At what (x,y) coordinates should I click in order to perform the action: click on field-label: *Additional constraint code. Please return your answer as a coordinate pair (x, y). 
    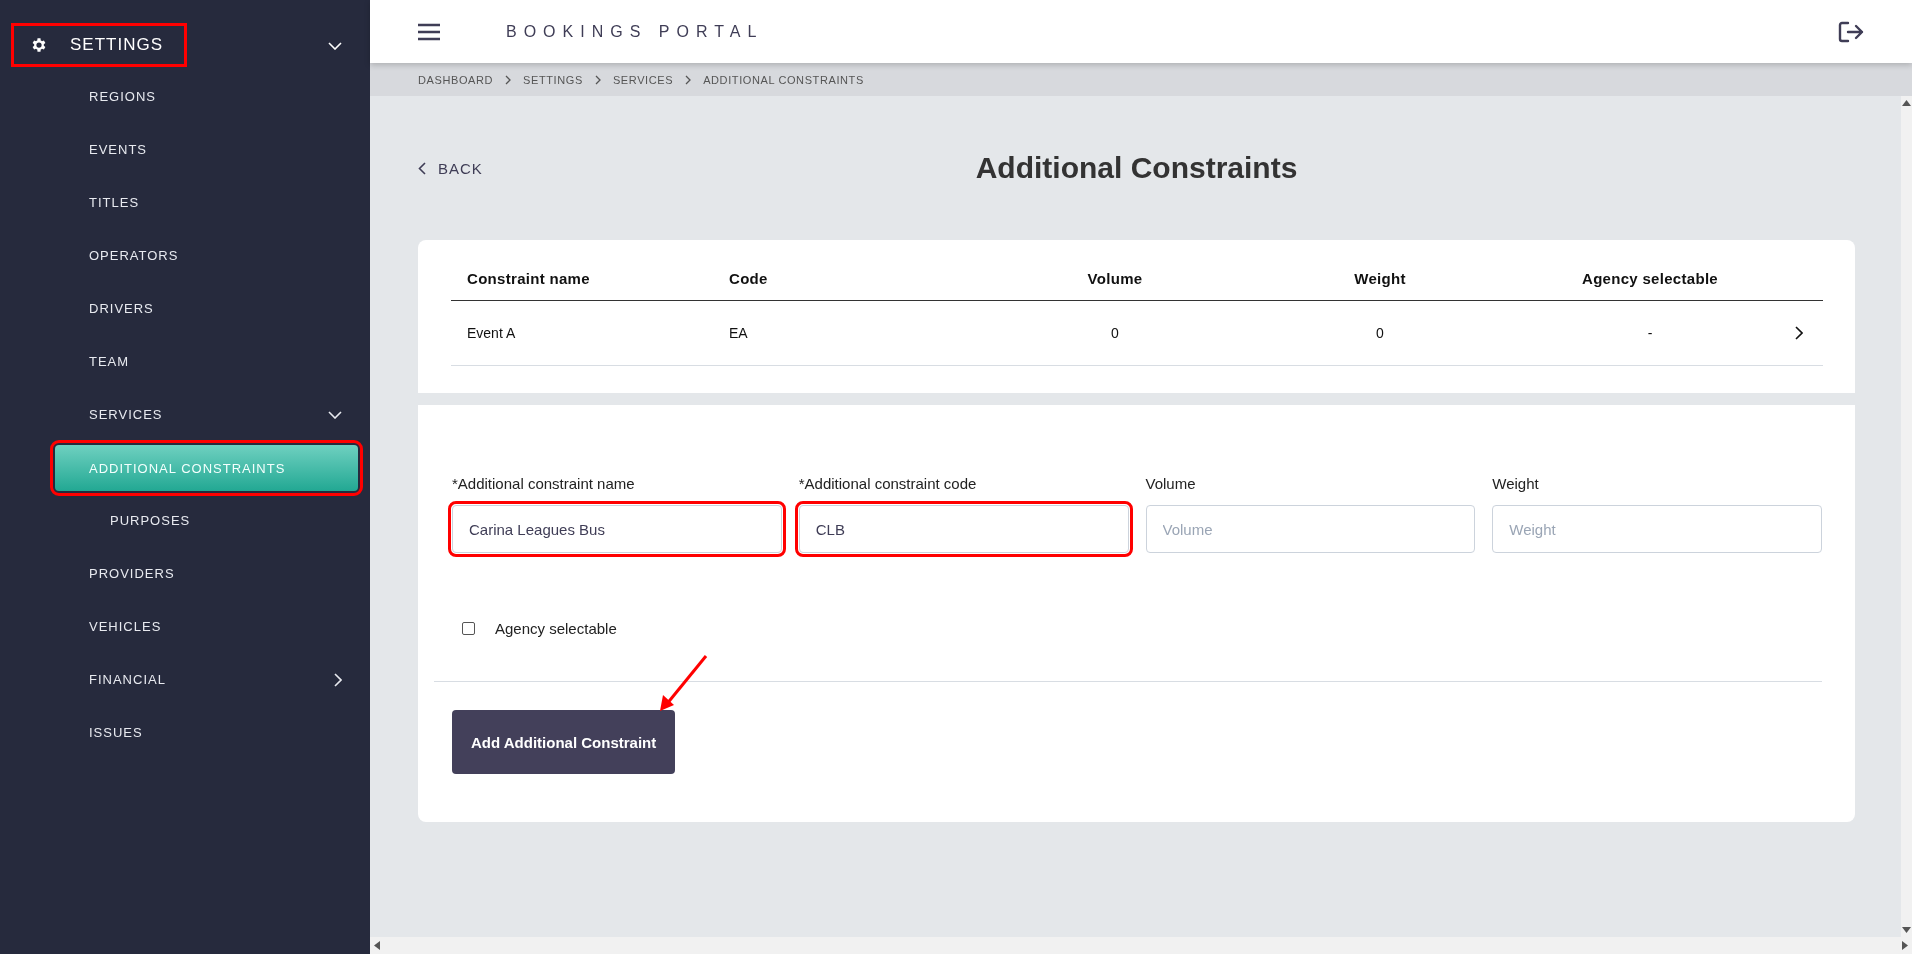
    Looking at the image, I should click on (888, 483).